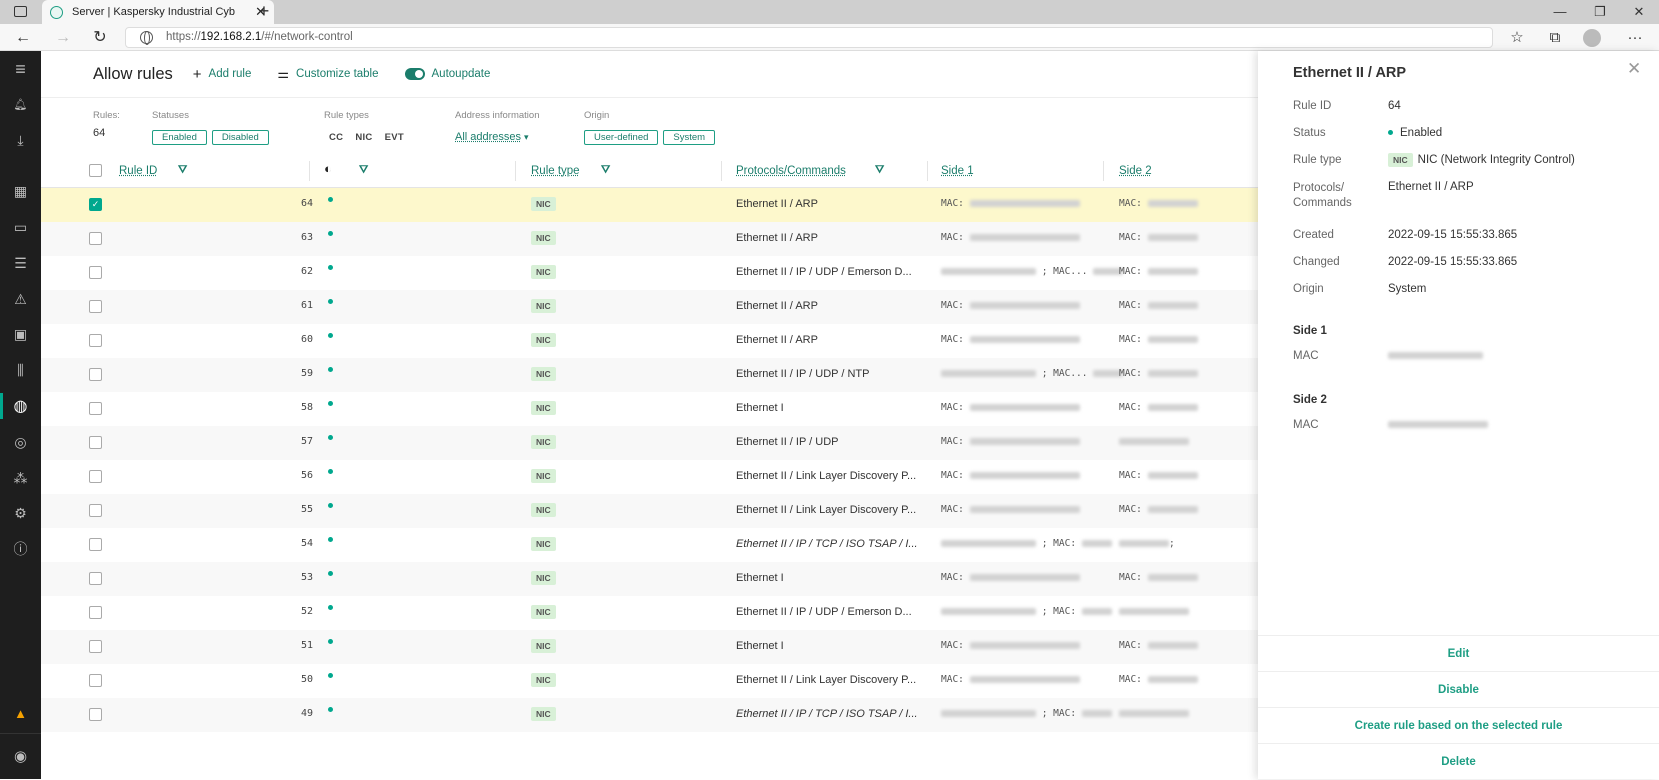 The height and width of the screenshot is (780, 1659). What do you see at coordinates (649, 443) in the screenshot?
I see `table-row: 57 NIC Ethernet II / IP / UDP MAC:` at bounding box center [649, 443].